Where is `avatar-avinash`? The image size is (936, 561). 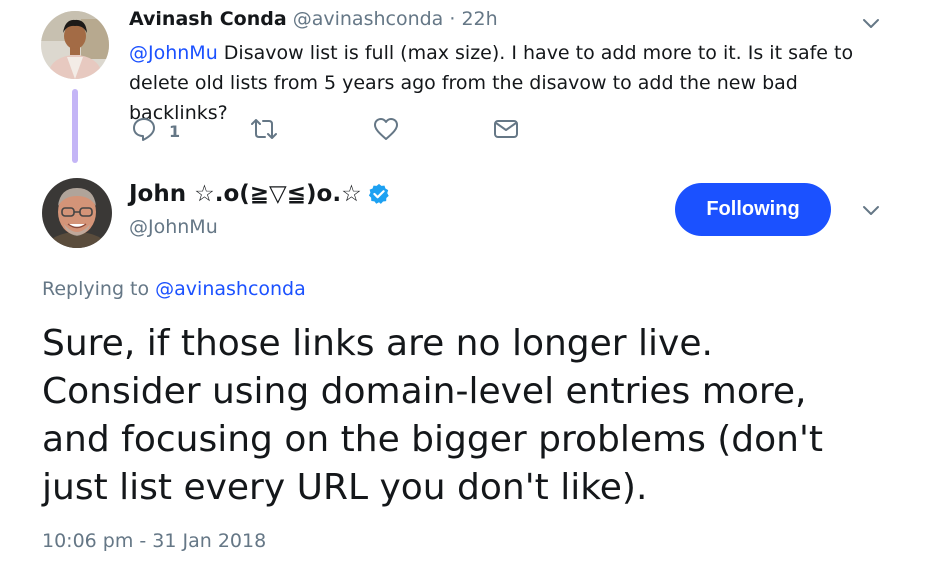 avatar-avinash is located at coordinates (75, 45).